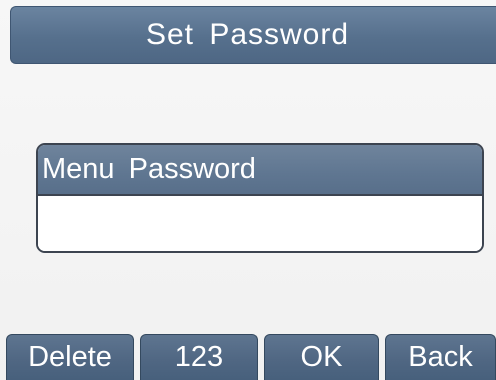 The width and height of the screenshot is (496, 380). What do you see at coordinates (70, 357) in the screenshot?
I see `delete-button: Delete` at bounding box center [70, 357].